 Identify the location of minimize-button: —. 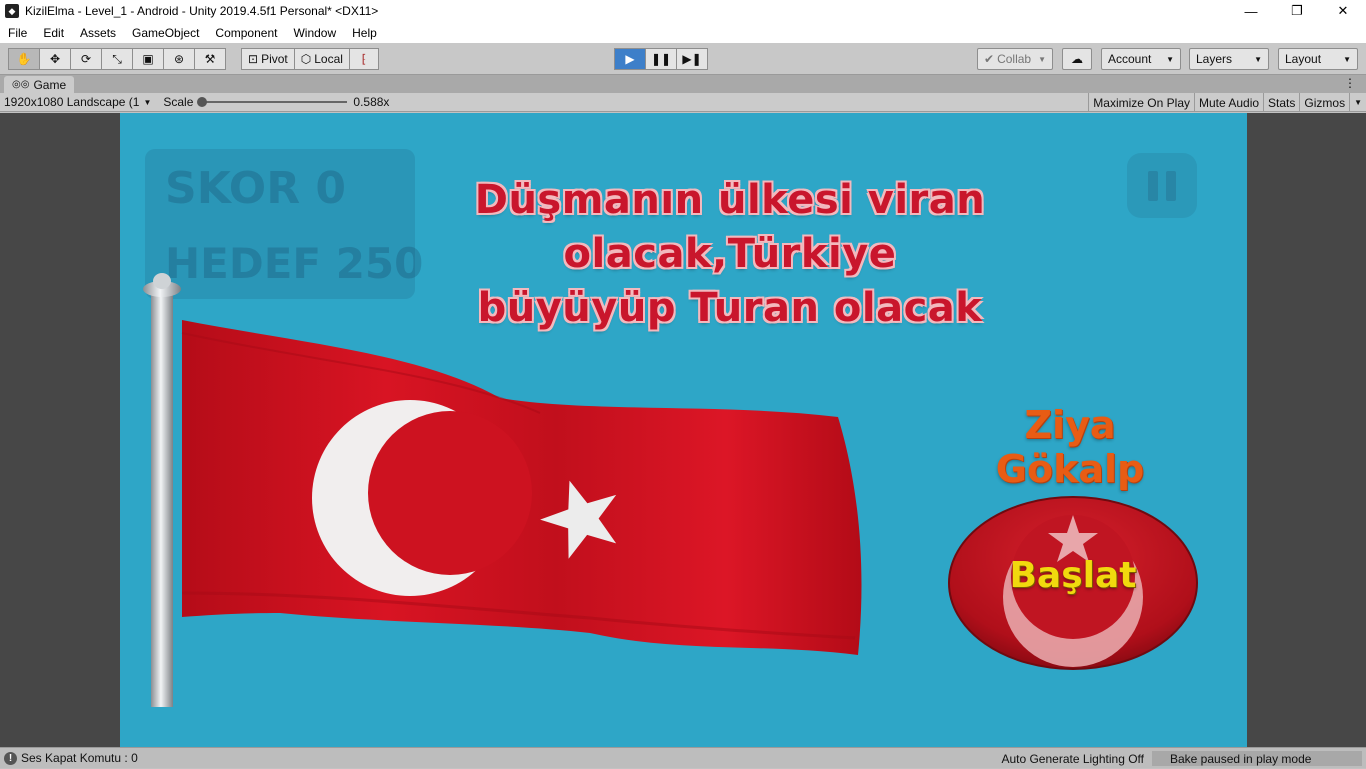
(1251, 11).